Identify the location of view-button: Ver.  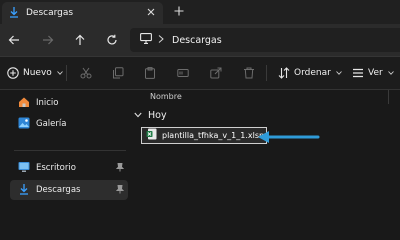
(373, 73).